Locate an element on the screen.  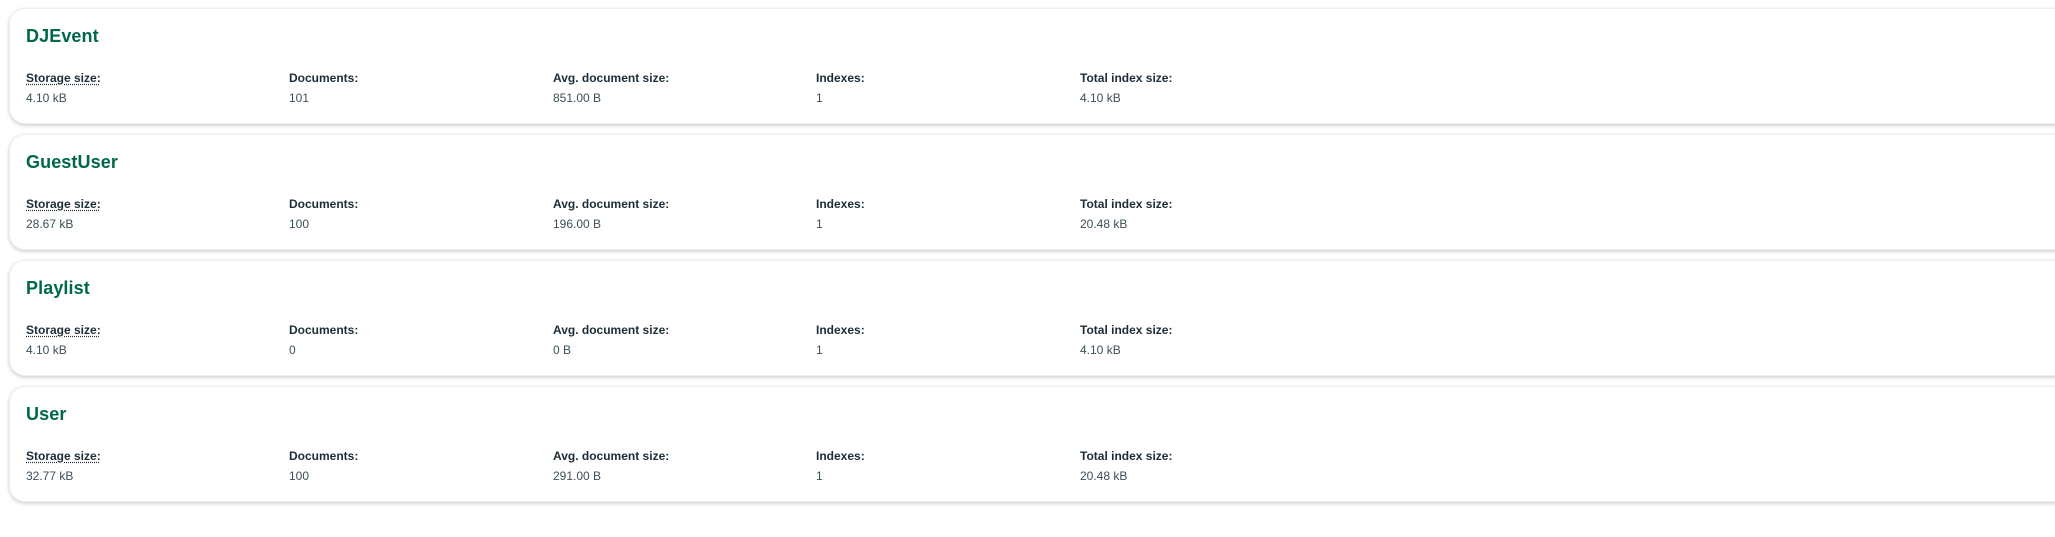
storage-size-value: 32.77 kB is located at coordinates (50, 476).